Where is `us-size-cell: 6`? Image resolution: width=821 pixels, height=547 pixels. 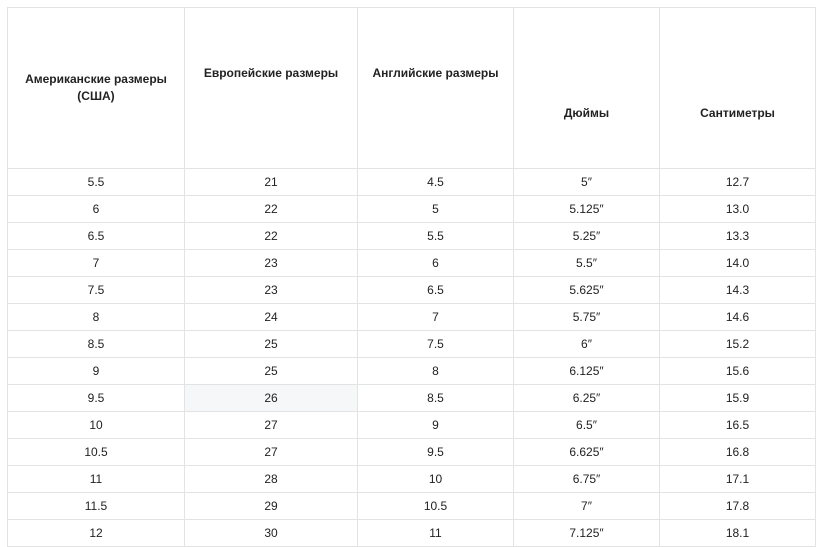
us-size-cell: 6 is located at coordinates (96, 209).